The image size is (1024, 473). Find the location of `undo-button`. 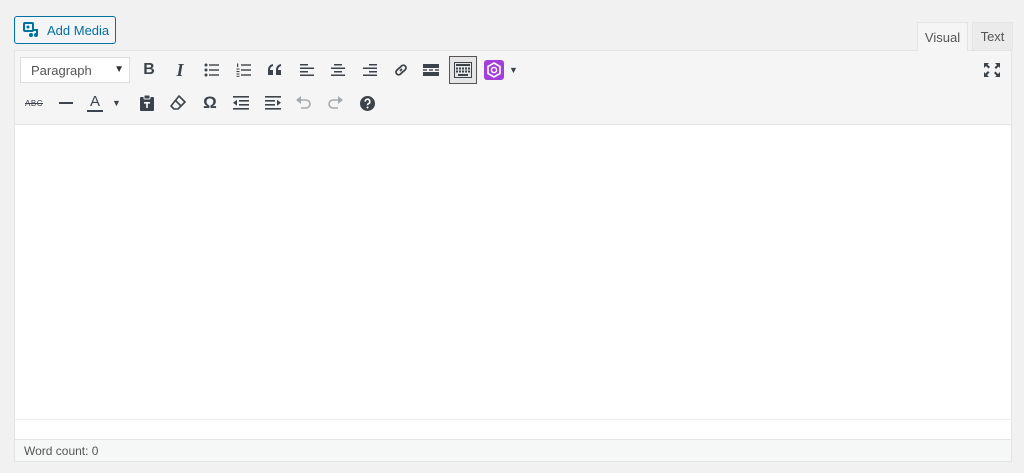

undo-button is located at coordinates (304, 103).